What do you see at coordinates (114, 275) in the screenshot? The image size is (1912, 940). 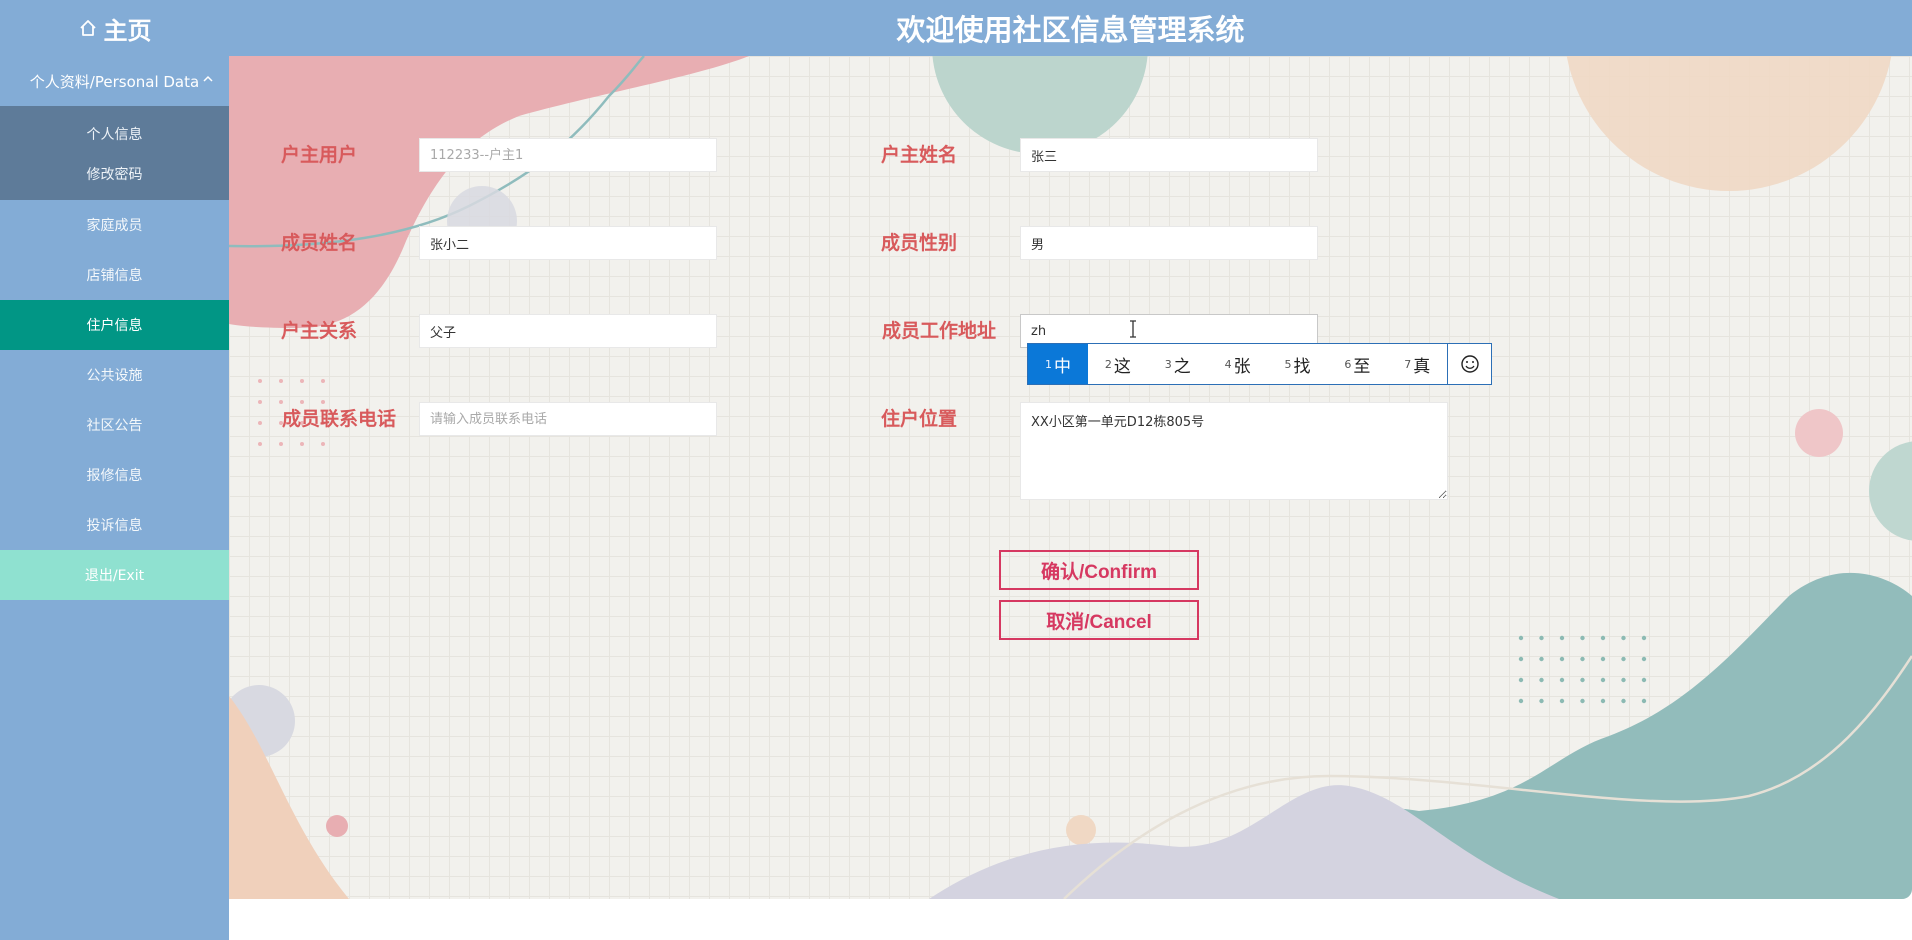 I see `sidebar-item-shop-info: 店铺信息` at bounding box center [114, 275].